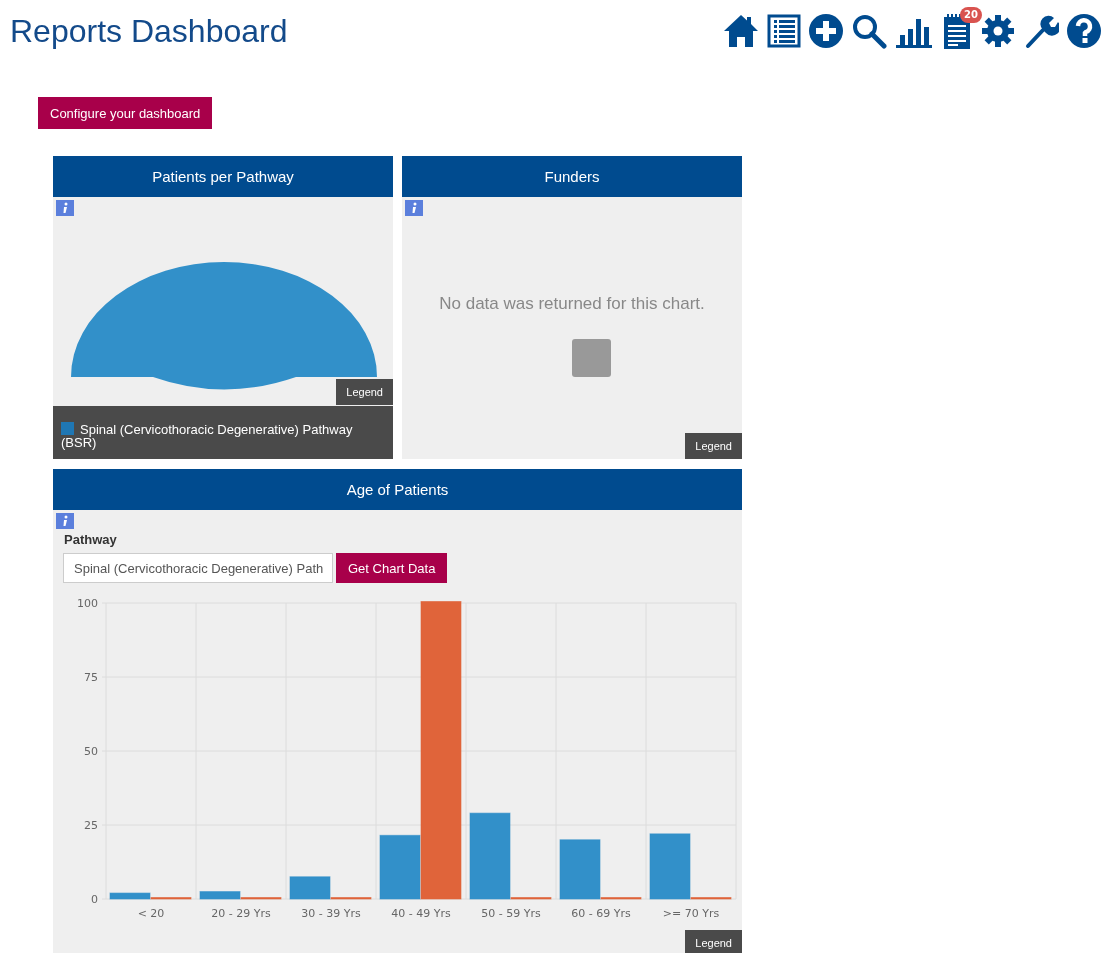  I want to click on help-icon, so click(1084, 31).